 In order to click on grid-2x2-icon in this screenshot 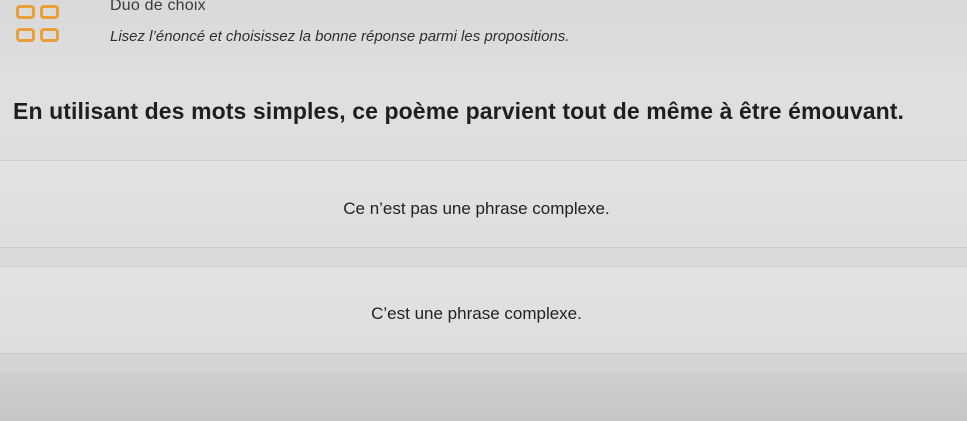, I will do `click(39, 24)`.